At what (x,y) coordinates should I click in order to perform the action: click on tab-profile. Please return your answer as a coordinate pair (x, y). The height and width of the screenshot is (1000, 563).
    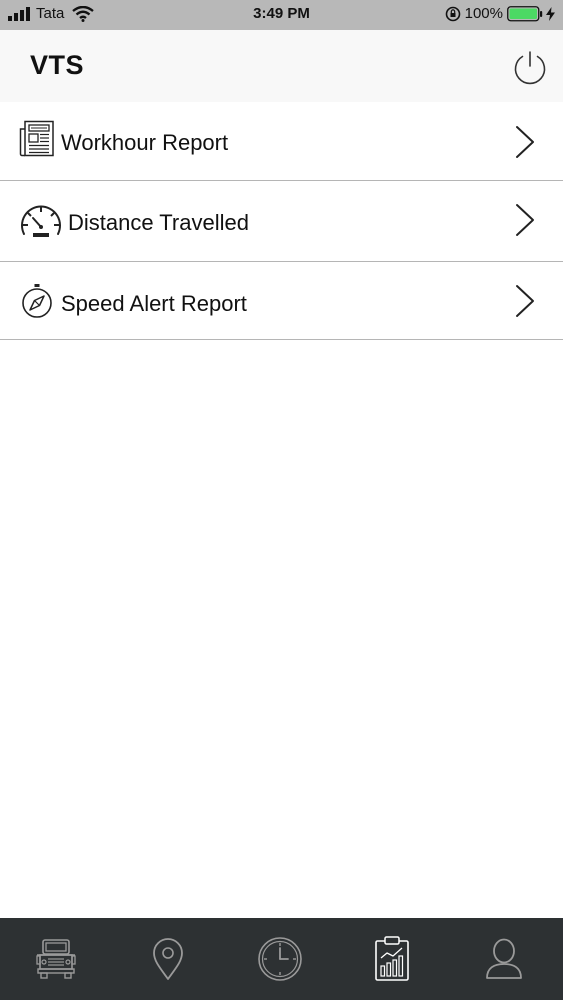
    Looking at the image, I should click on (504, 959).